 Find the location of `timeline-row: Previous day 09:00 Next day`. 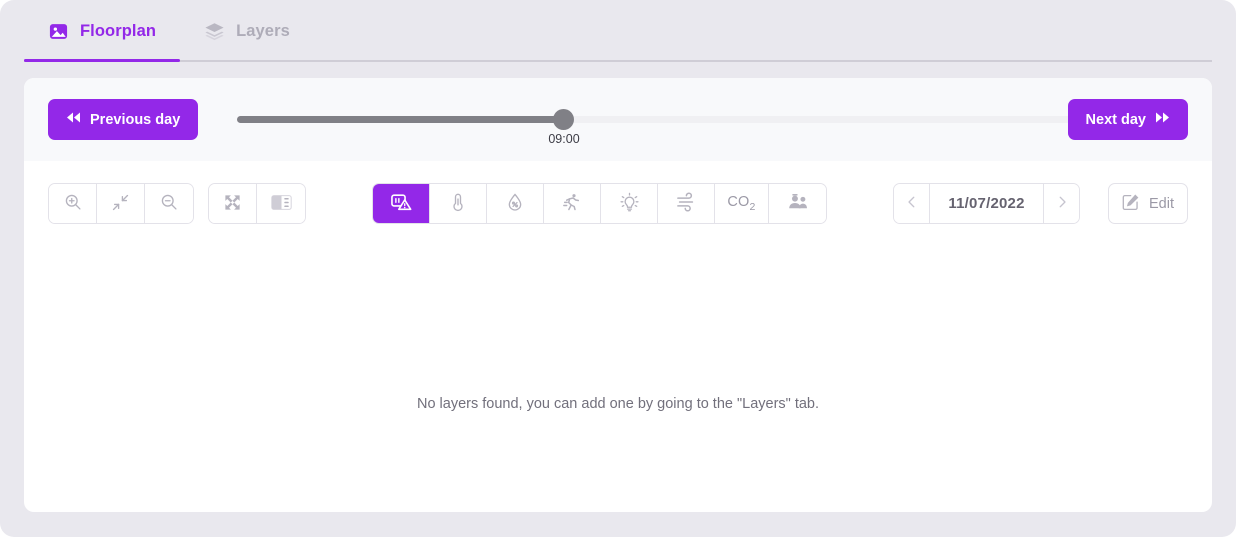

timeline-row: Previous day 09:00 Next day is located at coordinates (618, 119).